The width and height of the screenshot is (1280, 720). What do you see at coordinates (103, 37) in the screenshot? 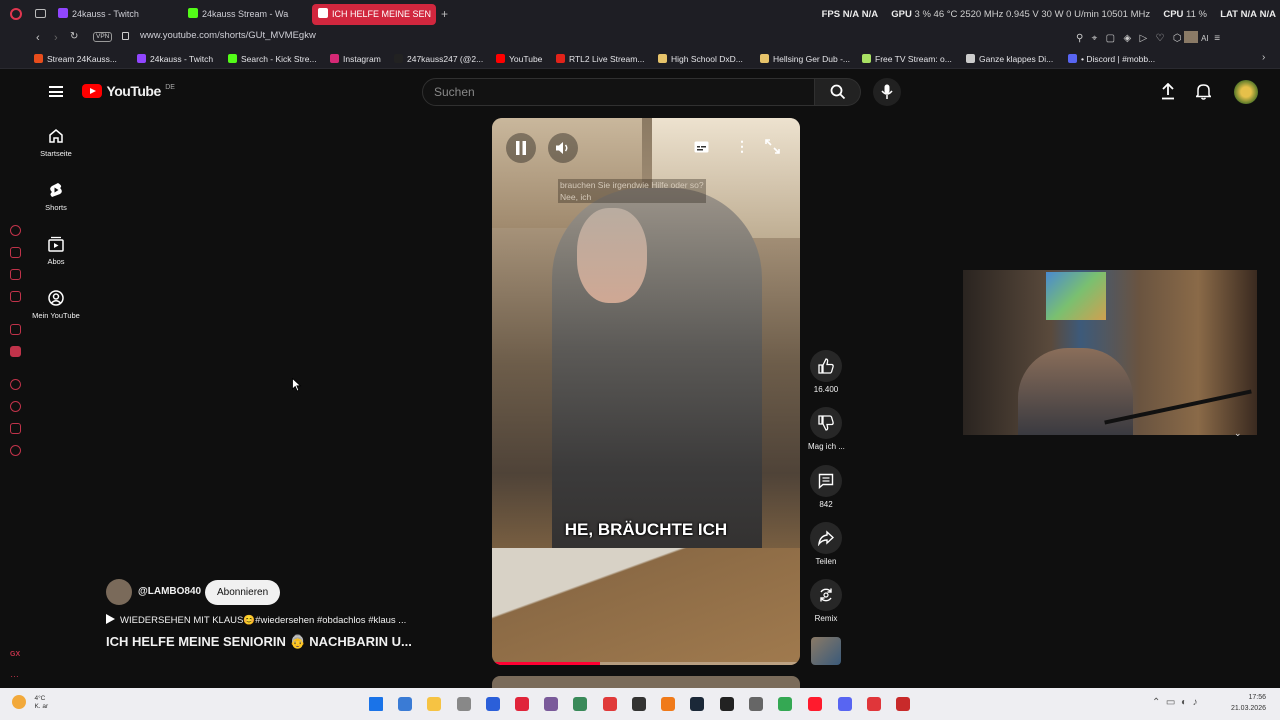
I see `vpn-badge: VPN` at bounding box center [103, 37].